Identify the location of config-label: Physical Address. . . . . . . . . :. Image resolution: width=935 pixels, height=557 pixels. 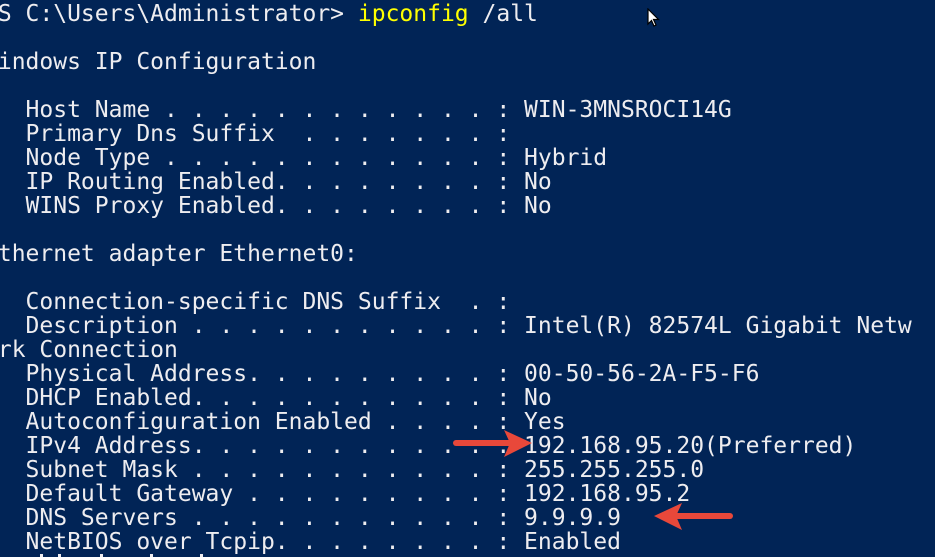
(262, 374).